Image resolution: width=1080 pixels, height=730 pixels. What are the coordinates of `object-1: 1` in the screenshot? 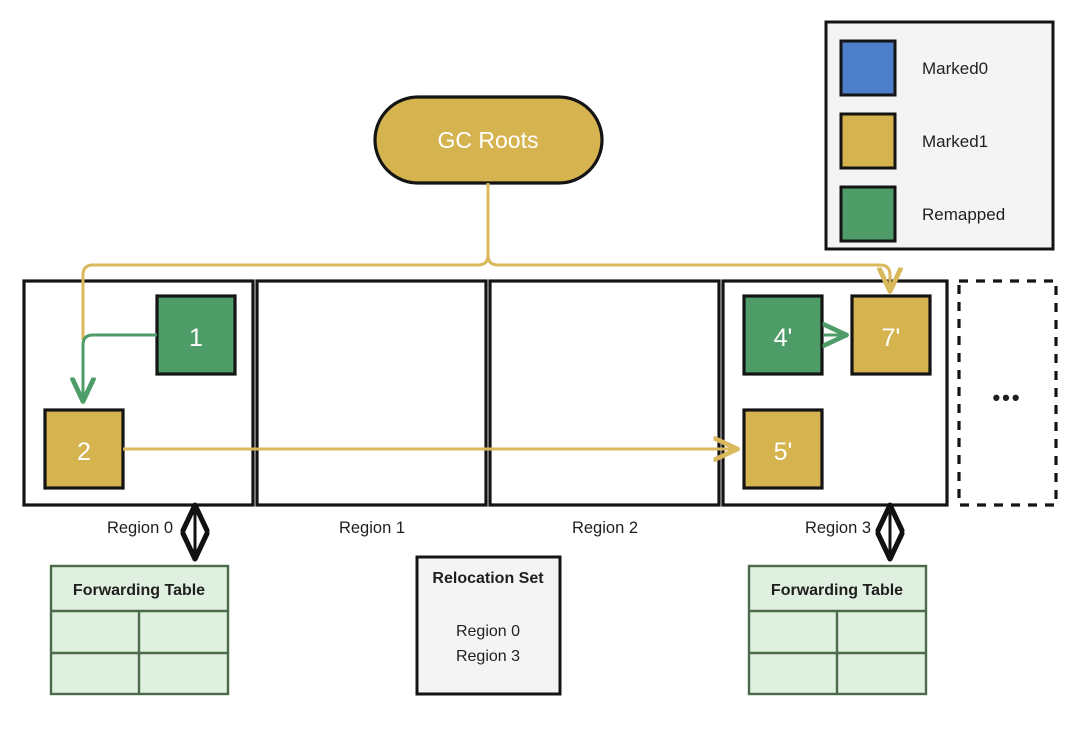 It's located at (196, 335).